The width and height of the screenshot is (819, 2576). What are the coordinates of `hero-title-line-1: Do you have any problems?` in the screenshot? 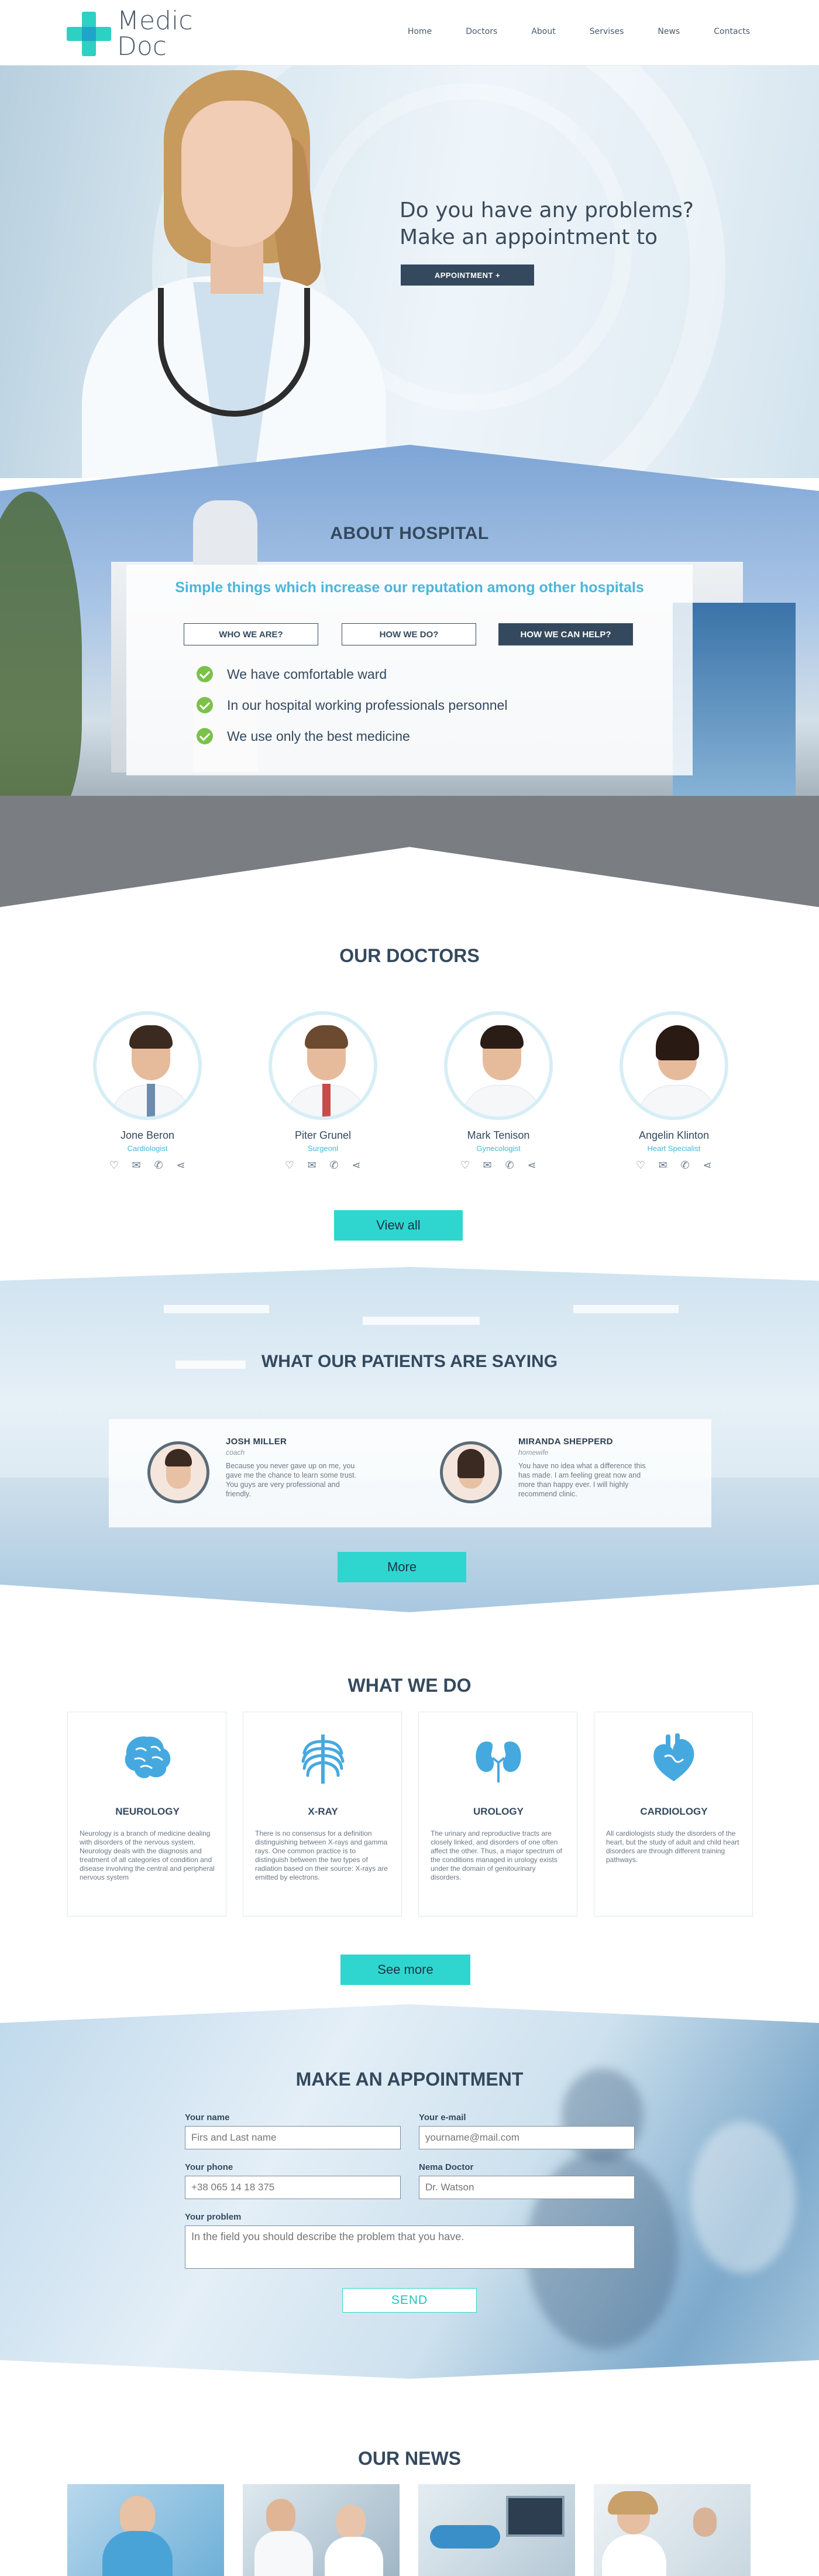 It's located at (547, 210).